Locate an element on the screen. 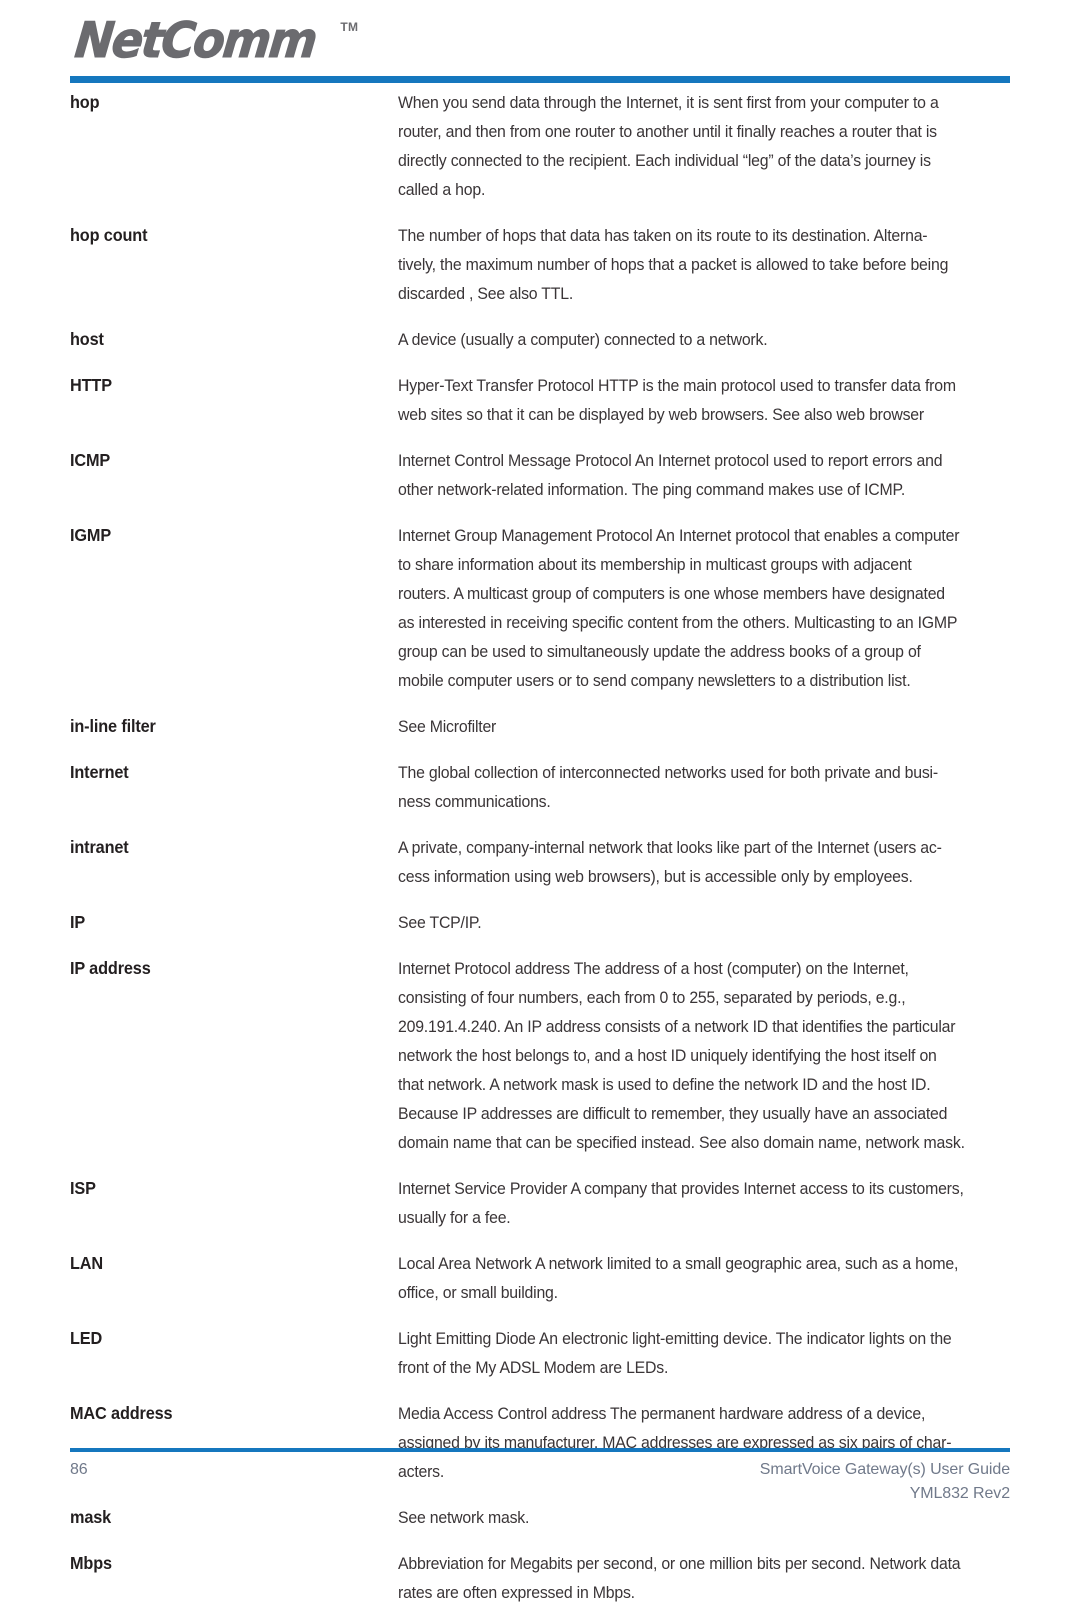 The width and height of the screenshot is (1080, 1624). glossary-term: host is located at coordinates (87, 339).